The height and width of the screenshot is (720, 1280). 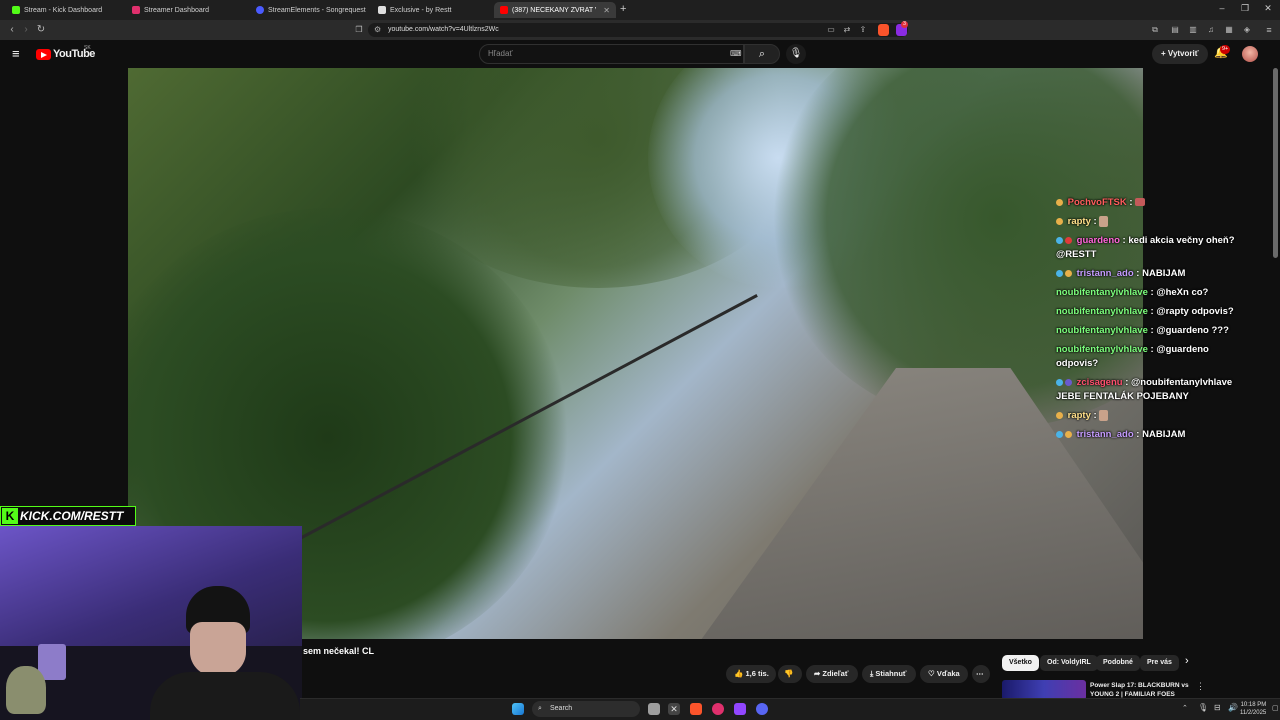 I want to click on voice-search-icon: 🎙, so click(x=796, y=54).